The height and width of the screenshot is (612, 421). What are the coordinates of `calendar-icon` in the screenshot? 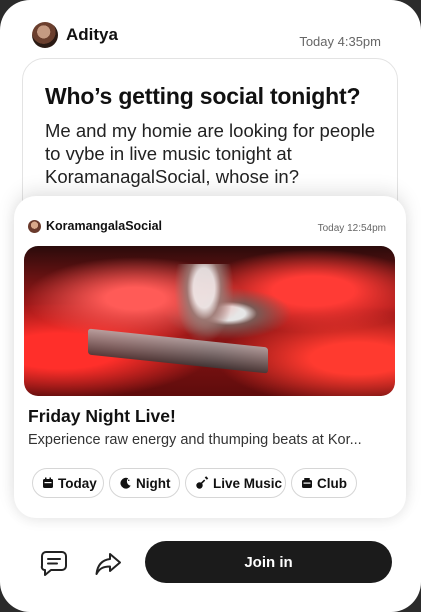 It's located at (48, 482).